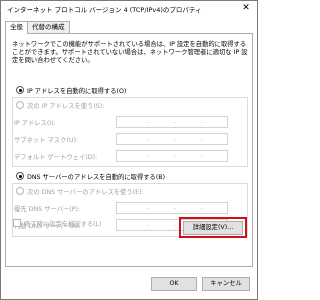 Image resolution: width=320 pixels, height=300 pixels. What do you see at coordinates (213, 227) in the screenshot?
I see `advanced-button-highlight` at bounding box center [213, 227].